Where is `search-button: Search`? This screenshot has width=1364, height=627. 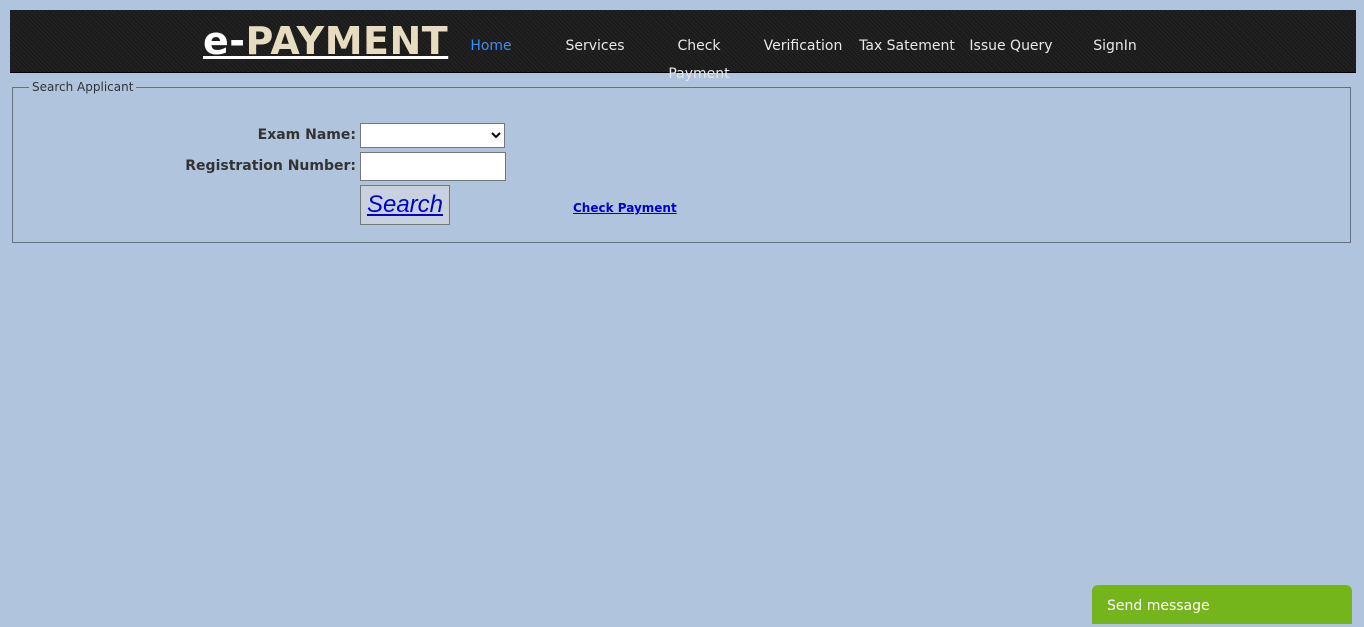
search-button: Search is located at coordinates (405, 205).